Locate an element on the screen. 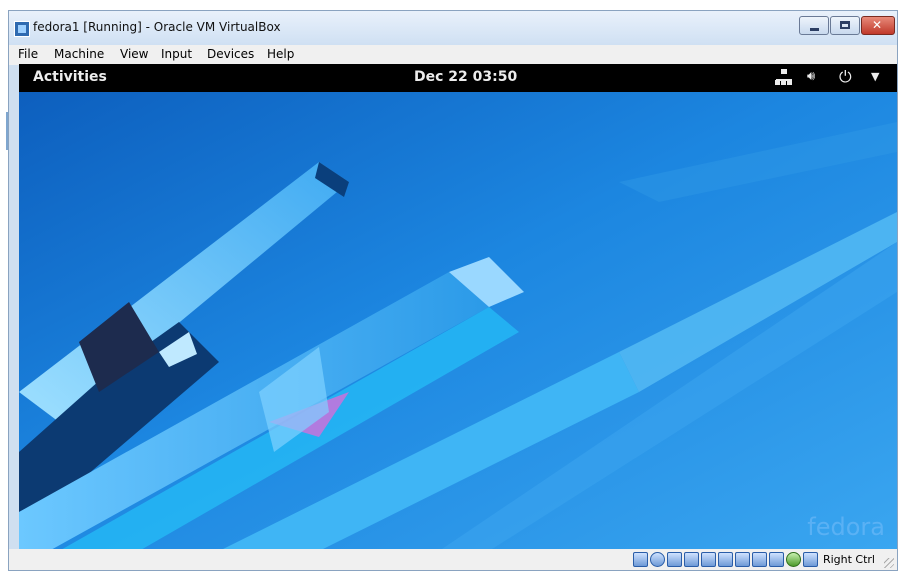  maximize-button is located at coordinates (845, 25).